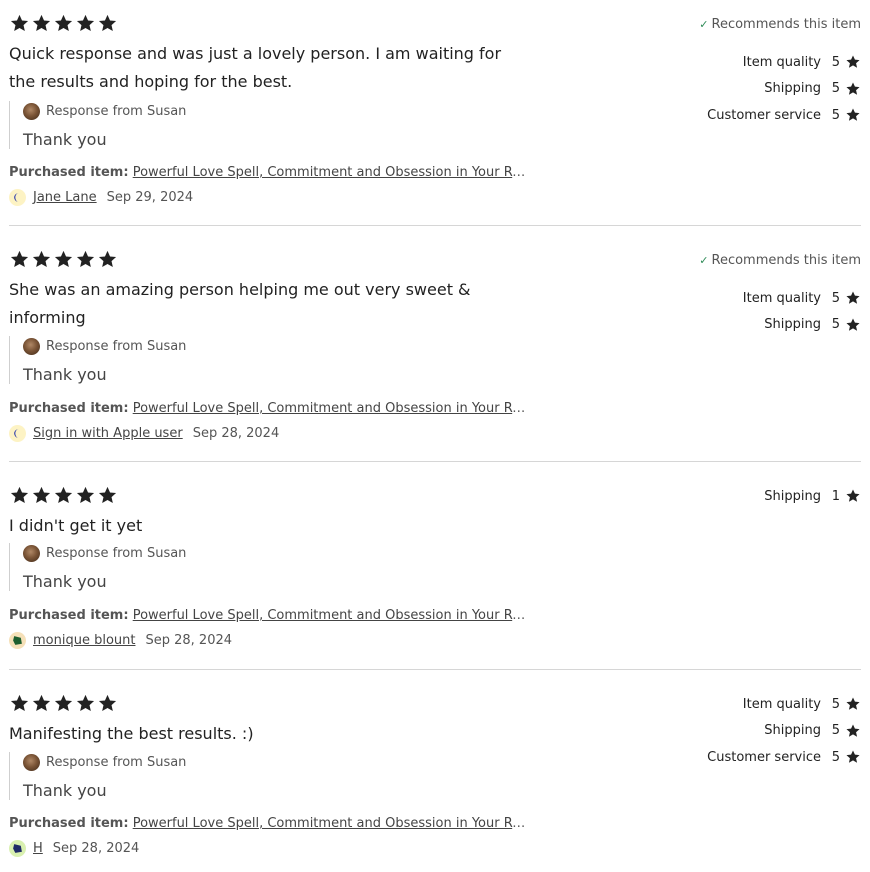 Image resolution: width=870 pixels, height=872 pixels. I want to click on sub-rating-row: Shipping 1, so click(812, 496).